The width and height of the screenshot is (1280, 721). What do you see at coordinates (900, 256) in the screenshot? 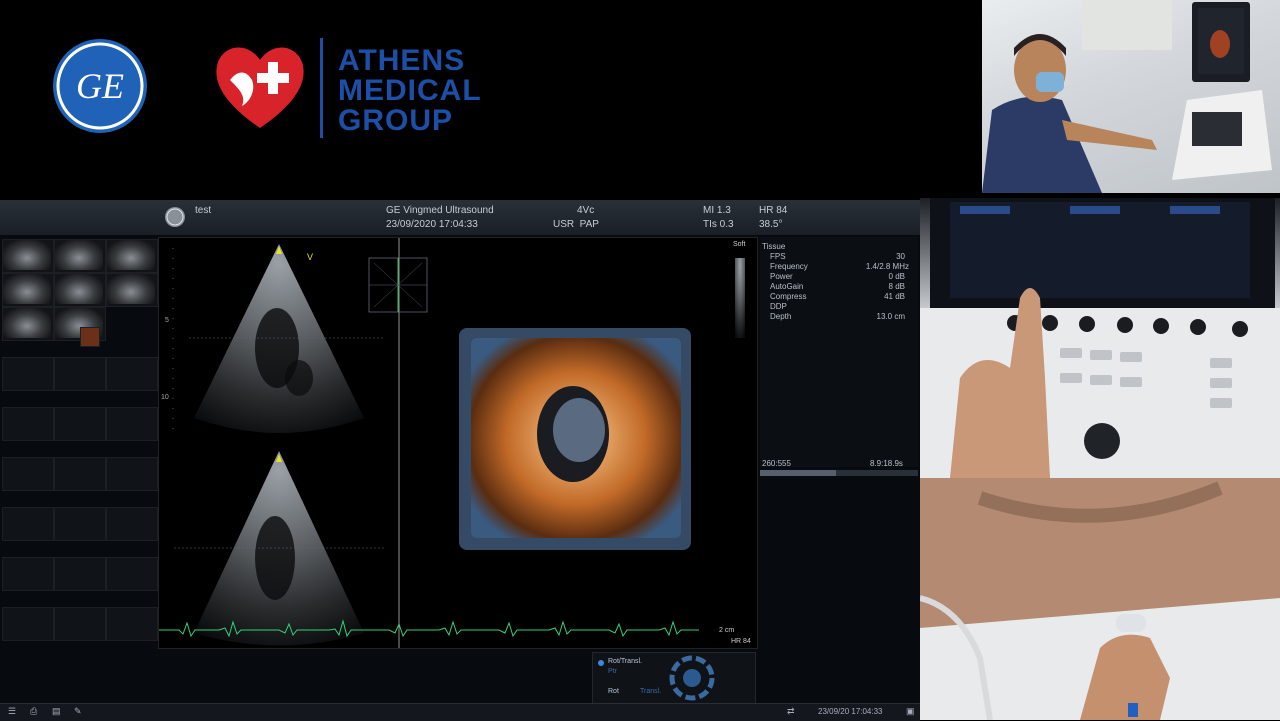
I see `param-value: 30` at bounding box center [900, 256].